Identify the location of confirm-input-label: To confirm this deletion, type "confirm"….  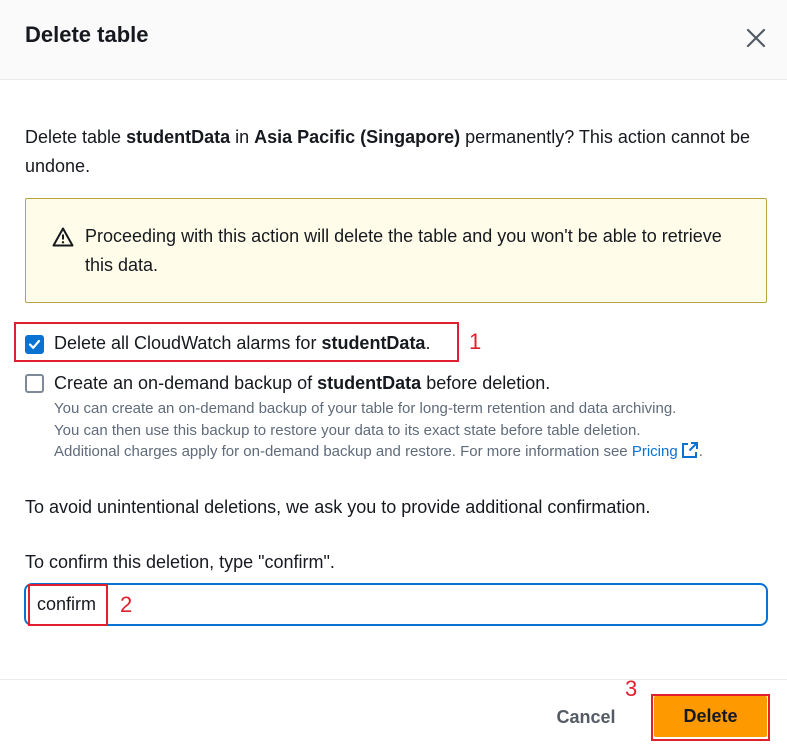
(180, 562).